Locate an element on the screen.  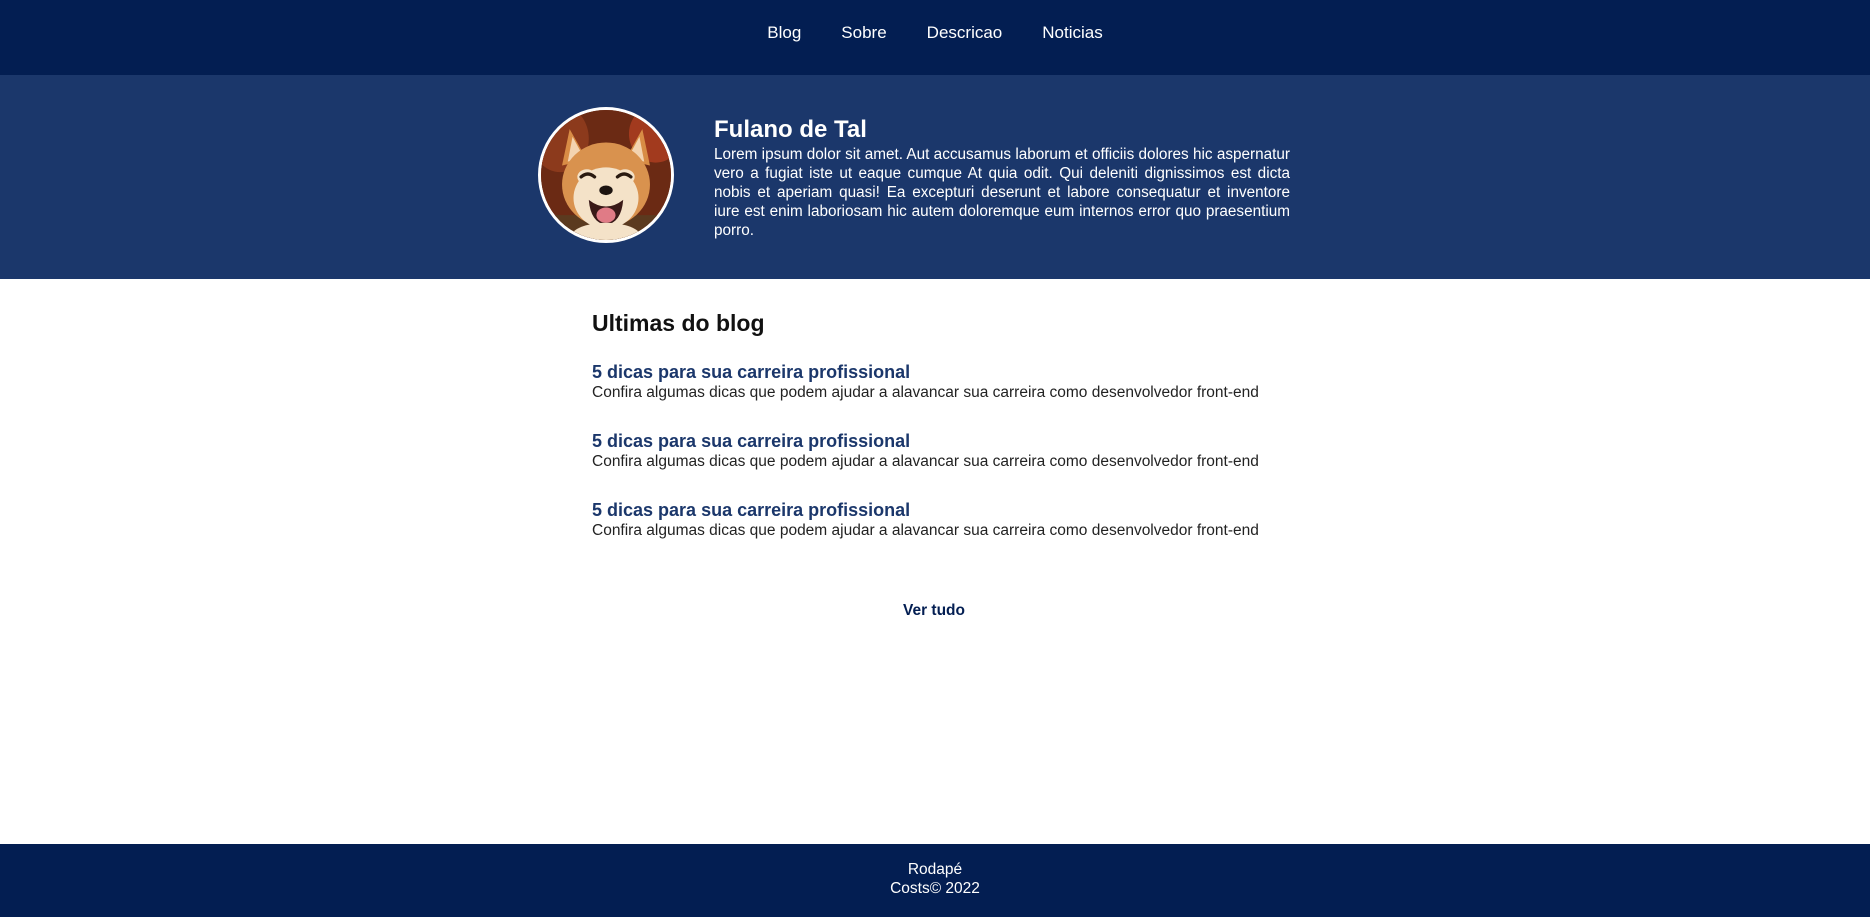
footer-copyright: Costs© 2022 is located at coordinates (935, 888).